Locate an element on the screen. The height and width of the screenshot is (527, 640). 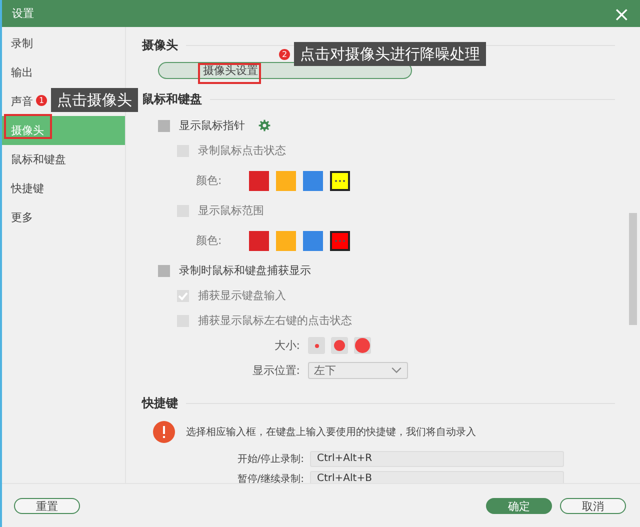
sidebar-item: 鼠标和键盘 is located at coordinates (63, 159).